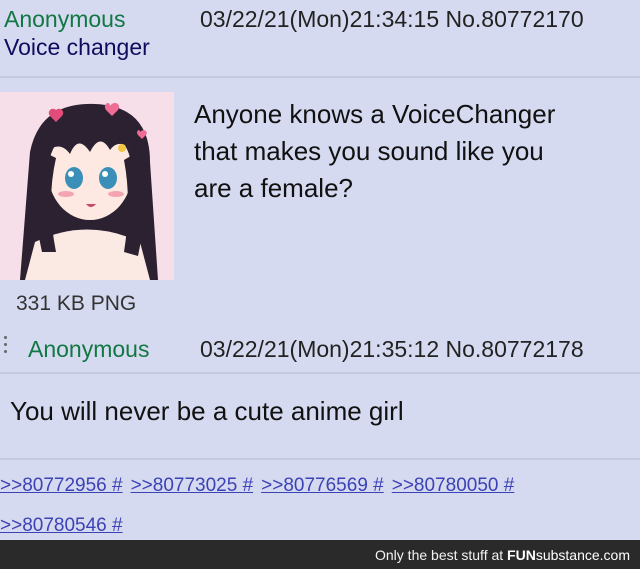 This screenshot has height=569, width=640. Describe the element at coordinates (568, 555) in the screenshot. I see `watermark-brand: FUNsubstance.com` at that location.